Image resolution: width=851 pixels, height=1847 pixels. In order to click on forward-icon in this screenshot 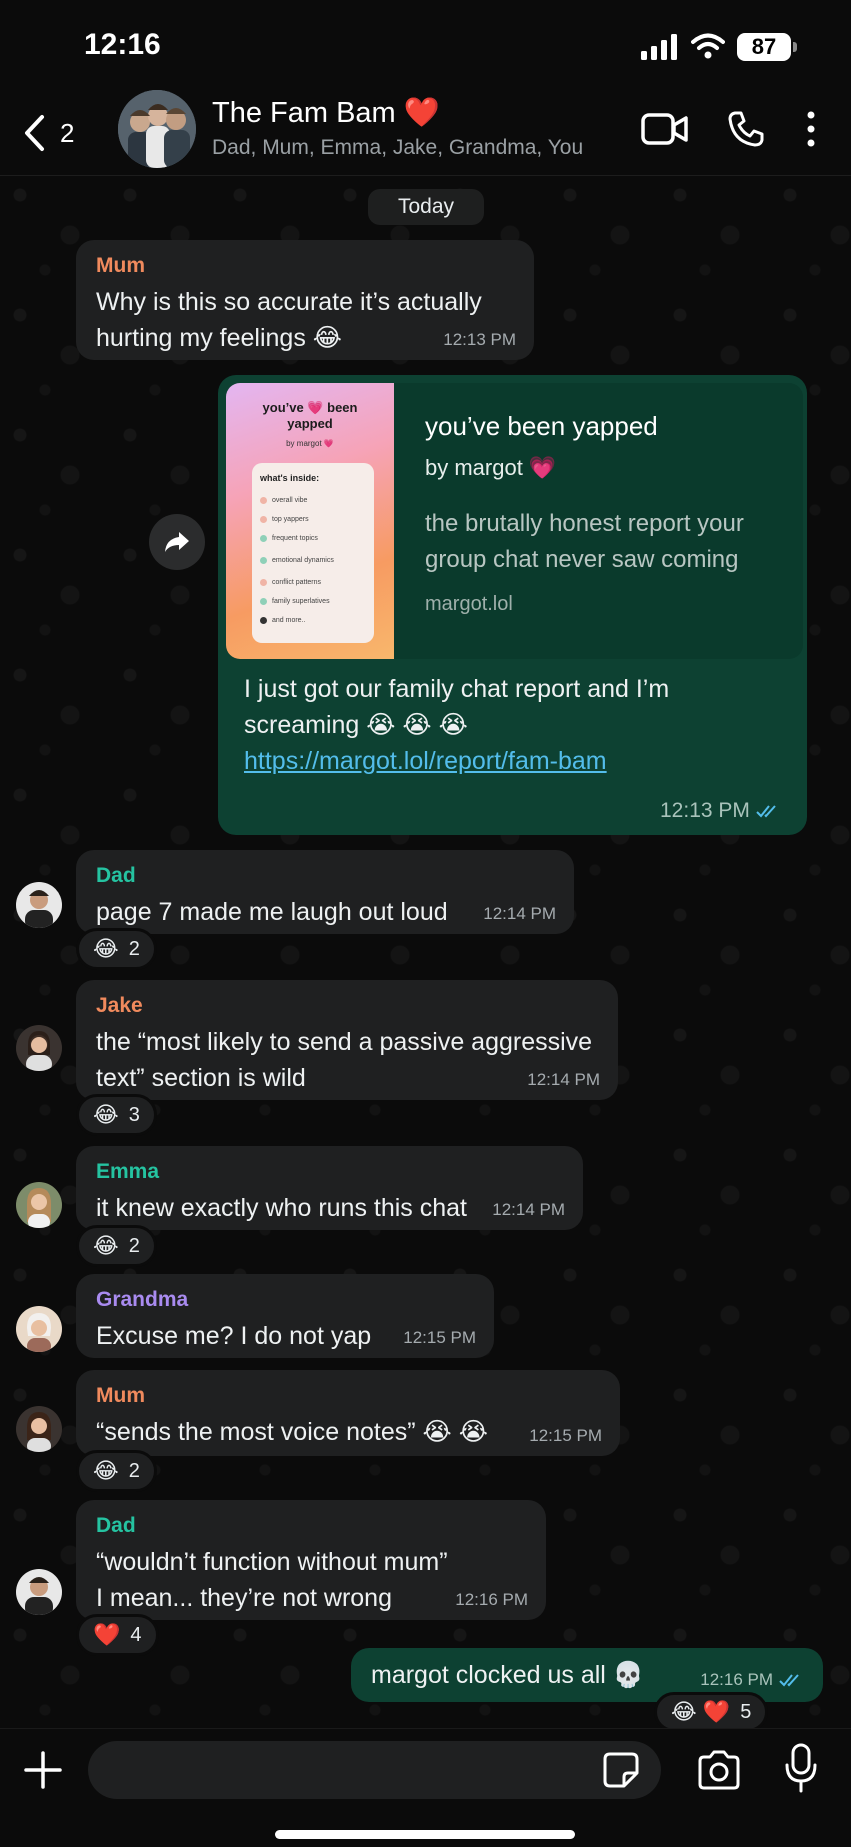, I will do `click(177, 542)`.